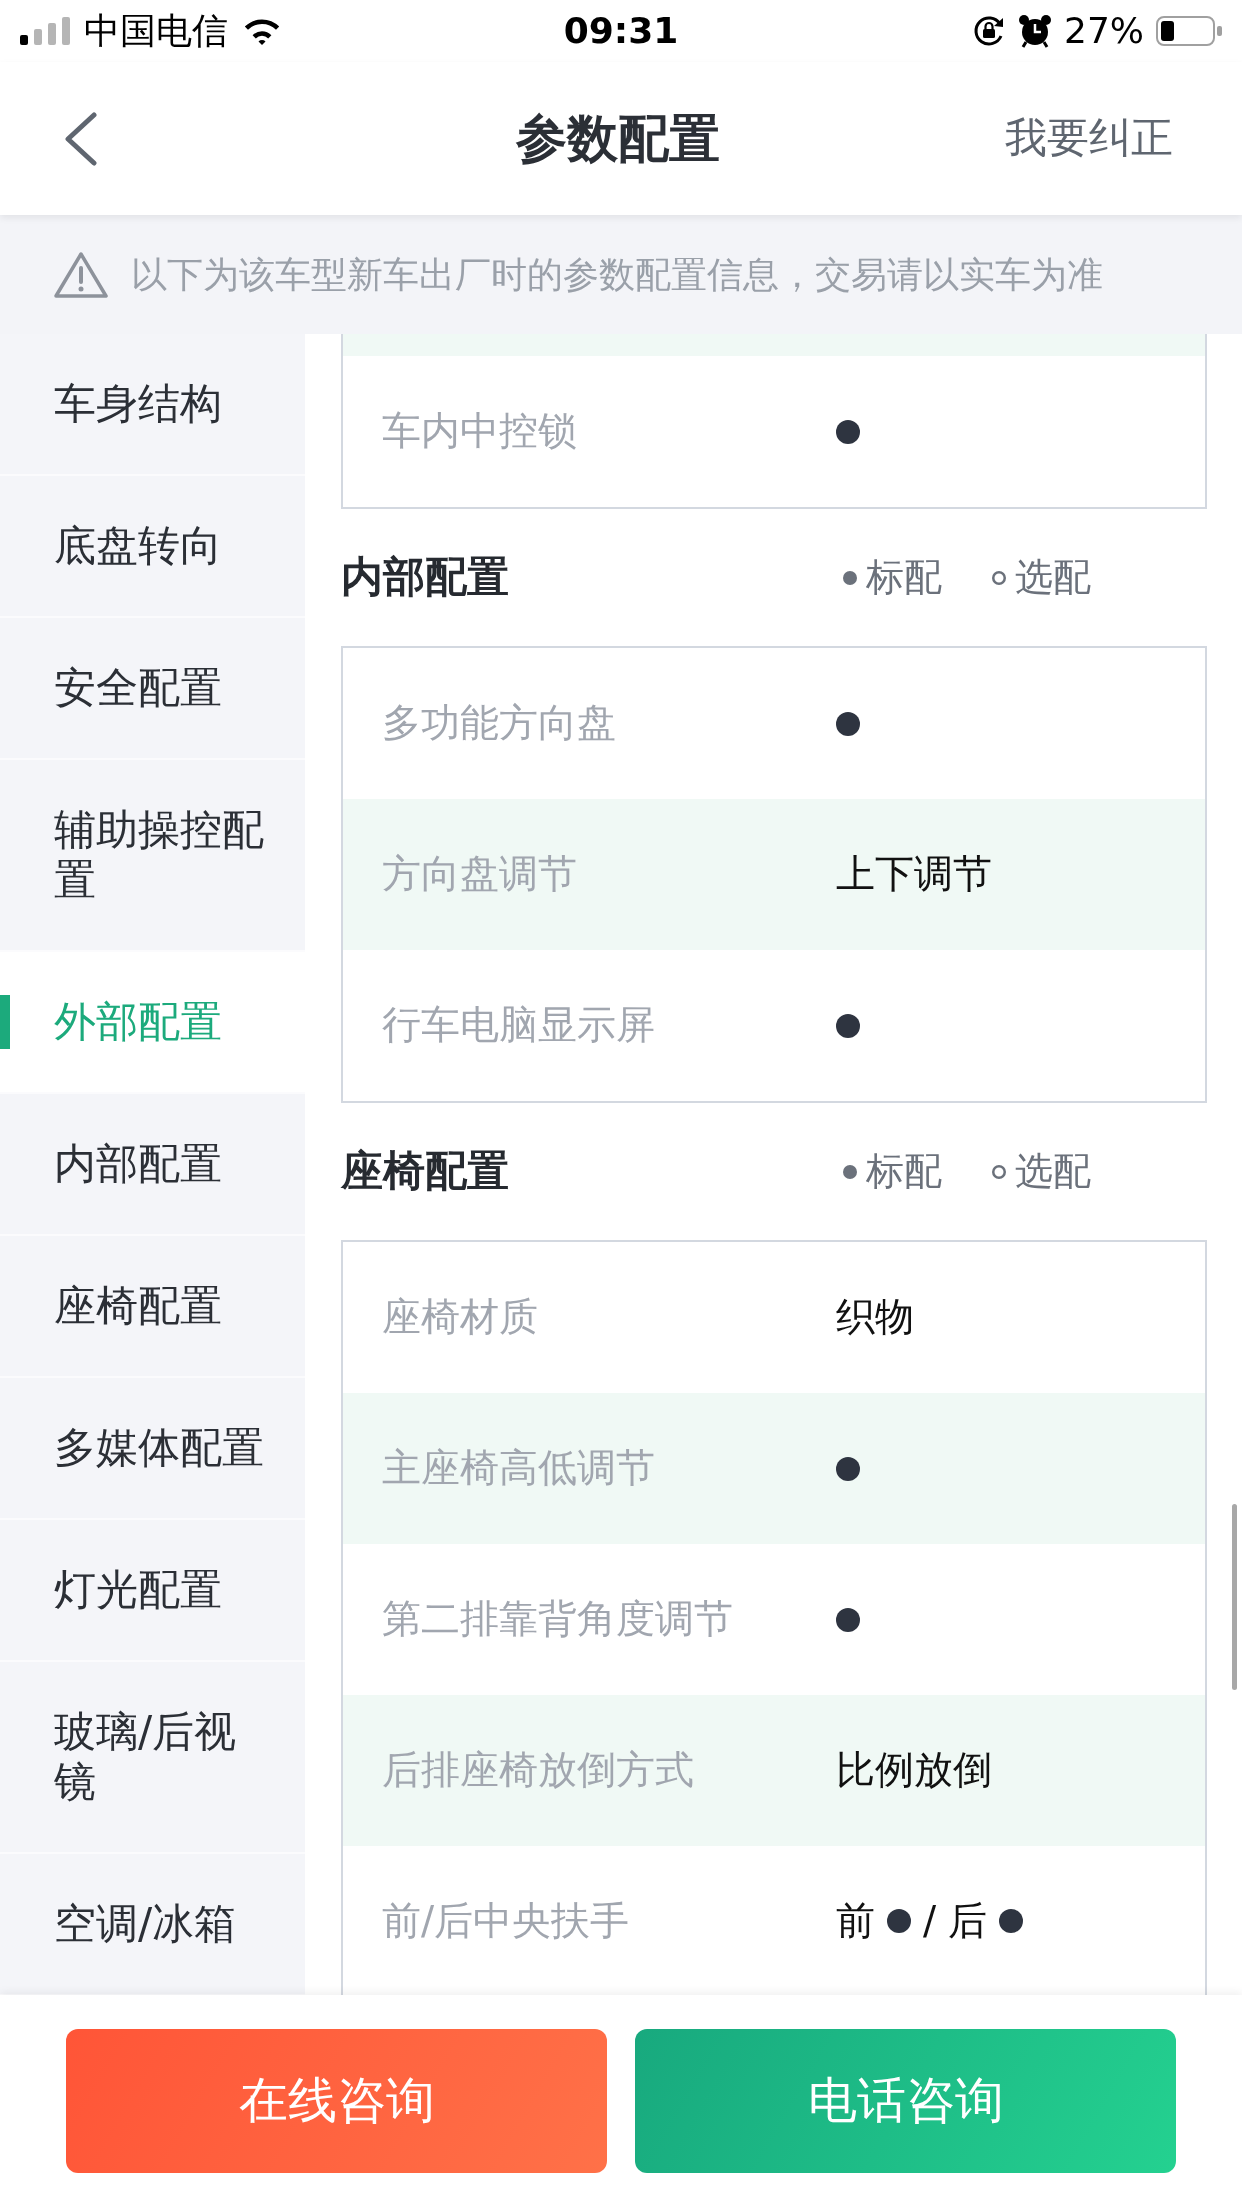  What do you see at coordinates (480, 874) in the screenshot?
I see `spec-label: 方向盘调节` at bounding box center [480, 874].